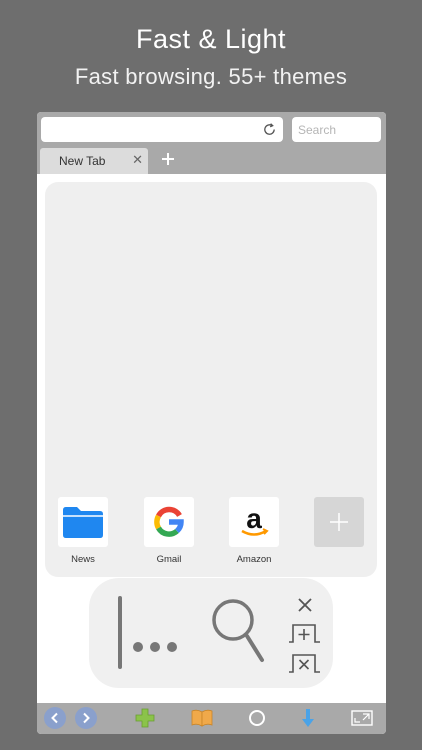 This screenshot has height=750, width=422. I want to click on search-input, so click(336, 129).